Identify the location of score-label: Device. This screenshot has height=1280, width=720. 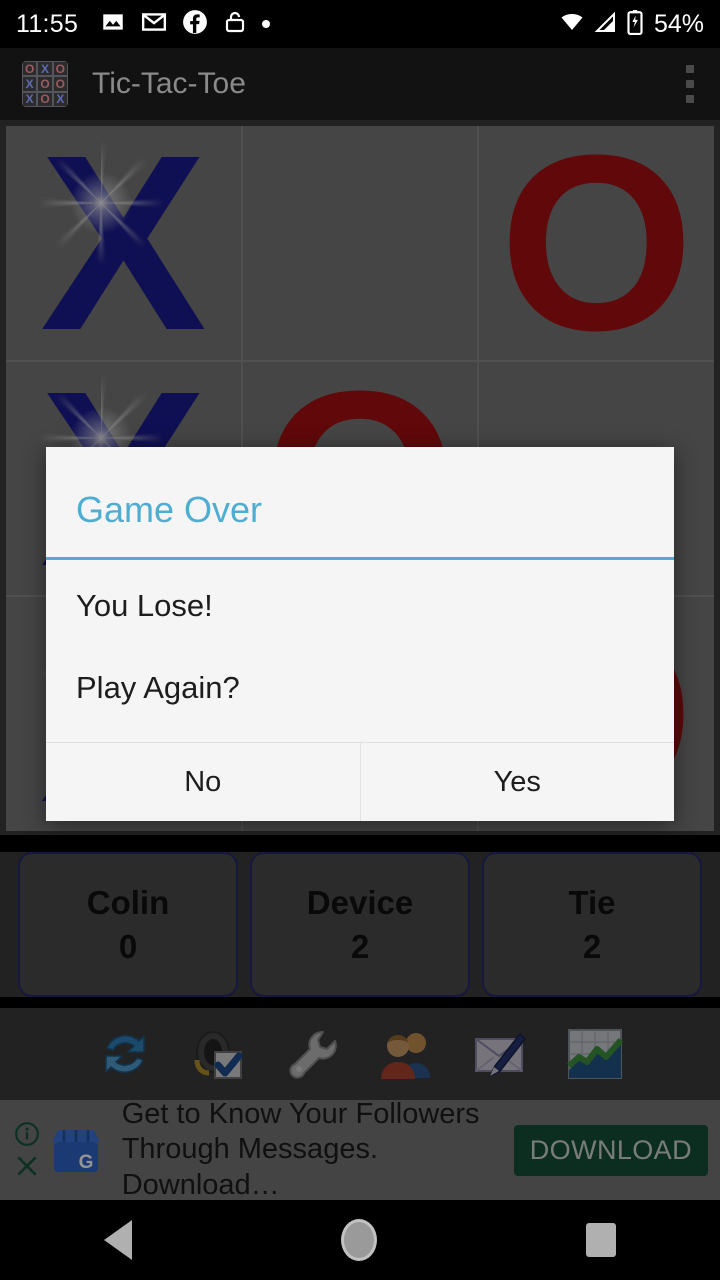
(360, 902).